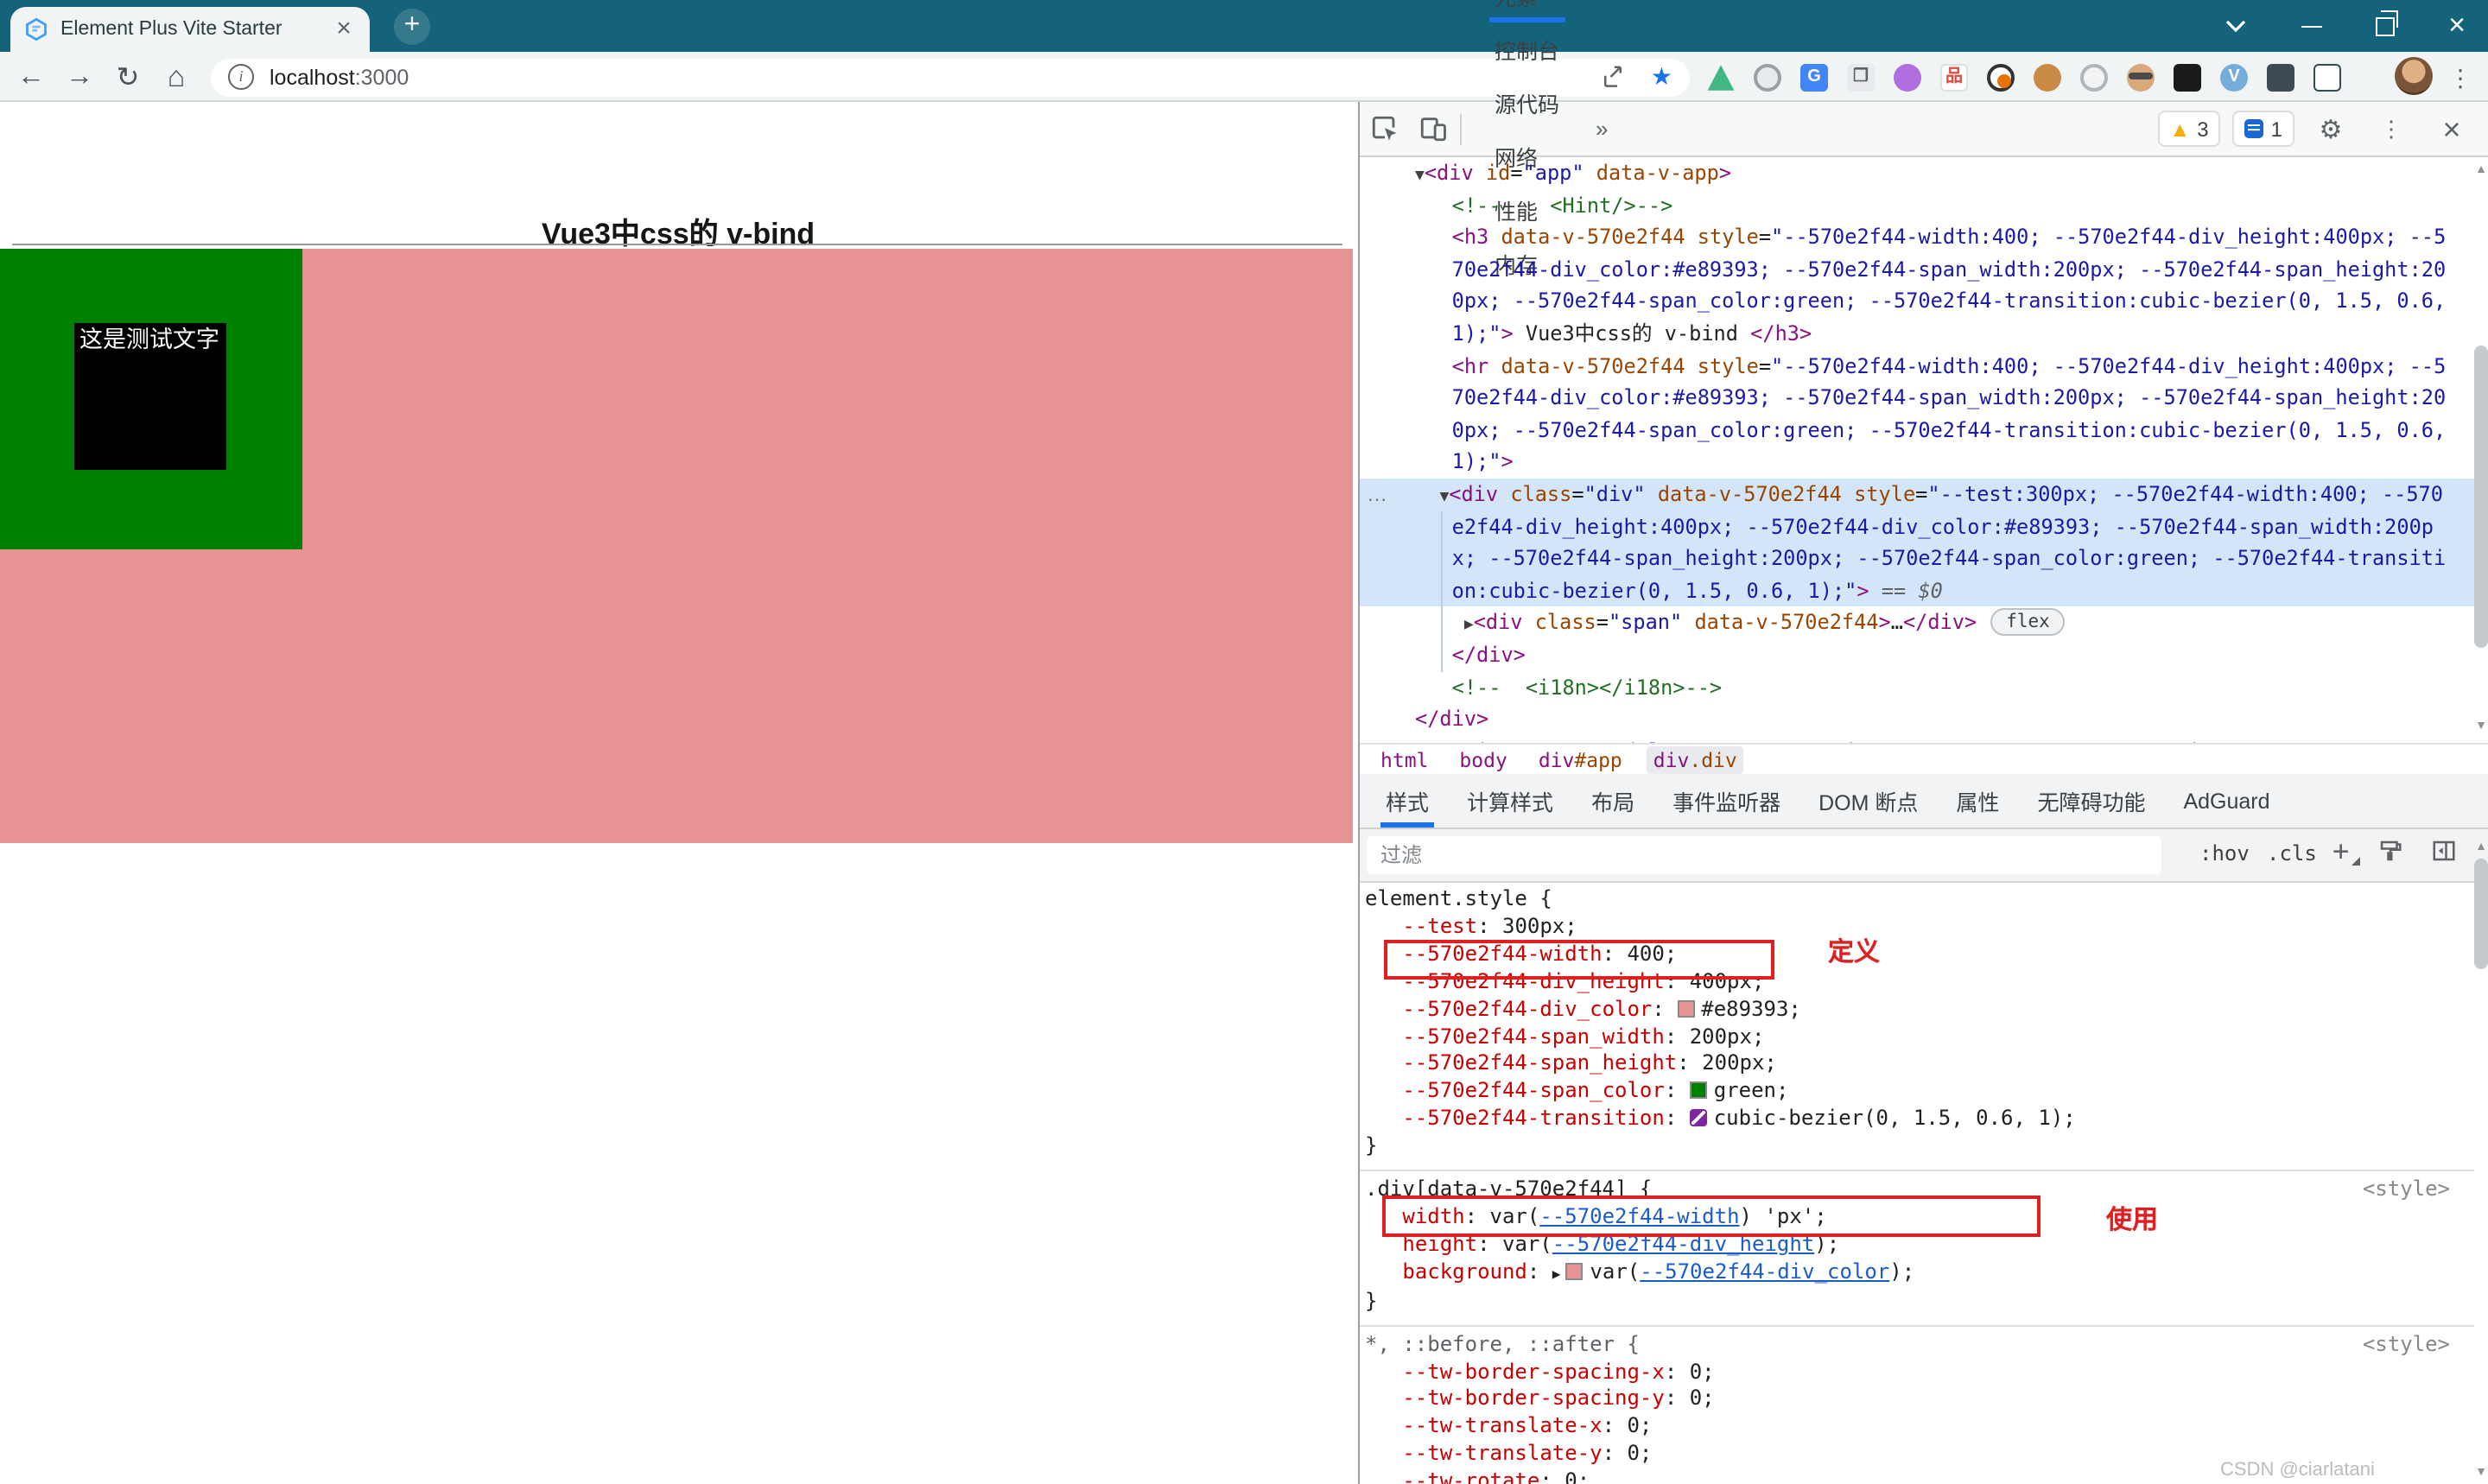  What do you see at coordinates (1919, 1065) in the screenshot?
I see `style-declaration: --570e2f44-span_height: 200px;` at bounding box center [1919, 1065].